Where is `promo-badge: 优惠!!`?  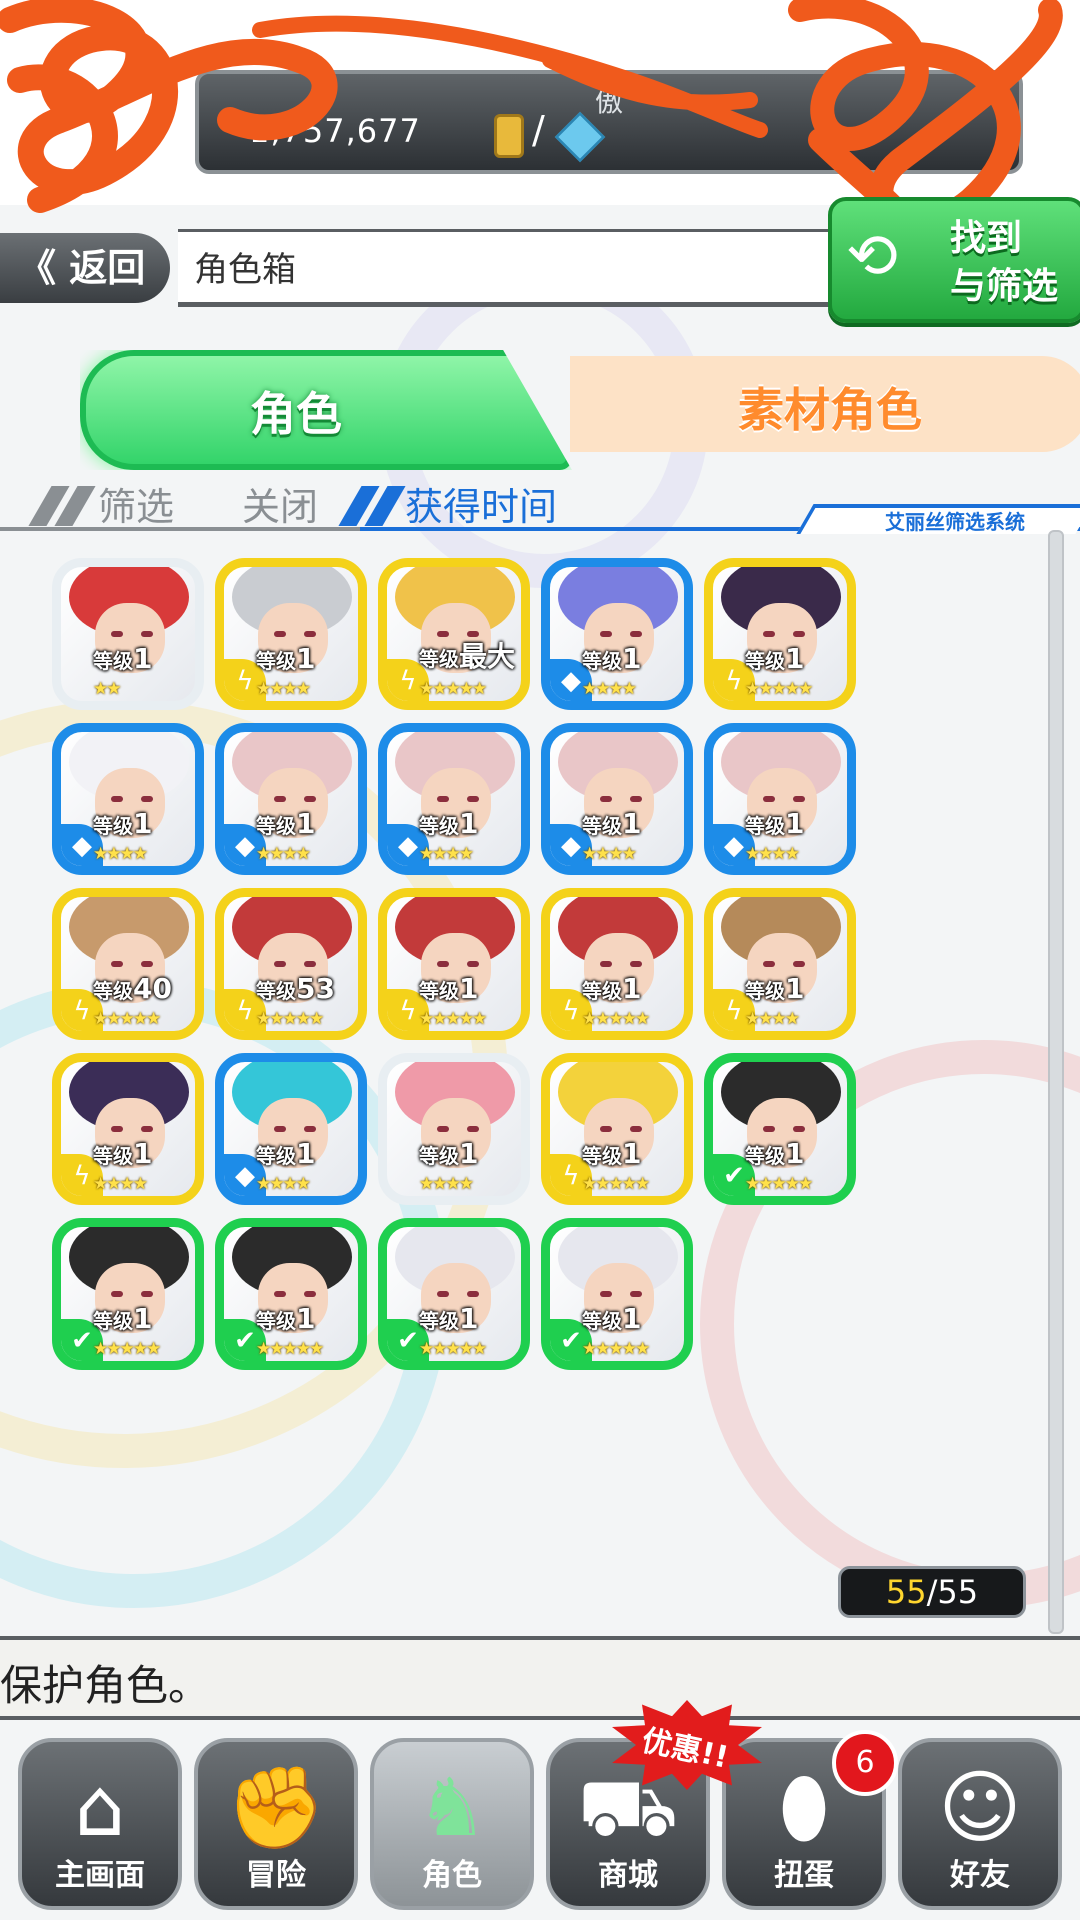 promo-badge: 优惠!! is located at coordinates (687, 1745).